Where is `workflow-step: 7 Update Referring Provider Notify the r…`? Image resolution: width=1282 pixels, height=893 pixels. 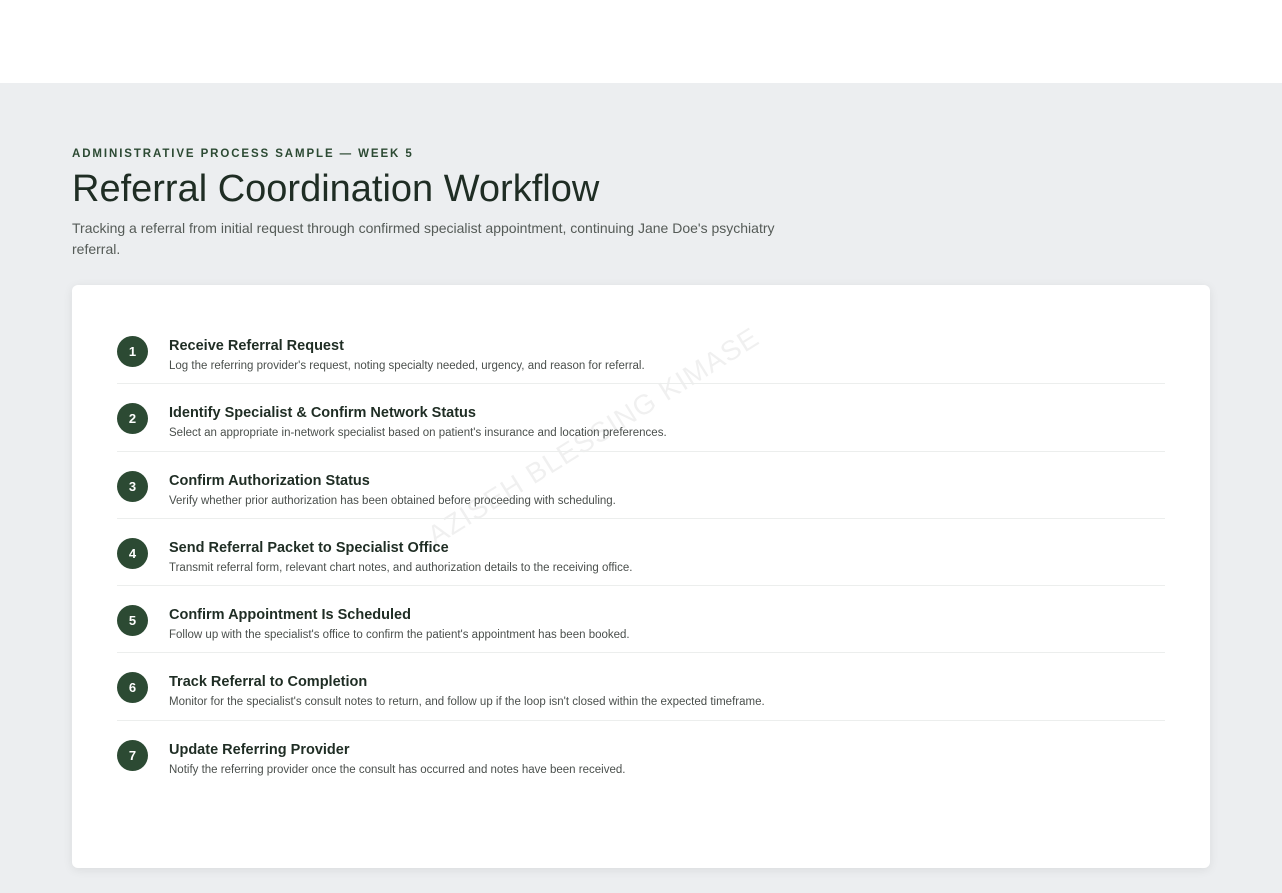 workflow-step: 7 Update Referring Provider Notify the r… is located at coordinates (641, 754).